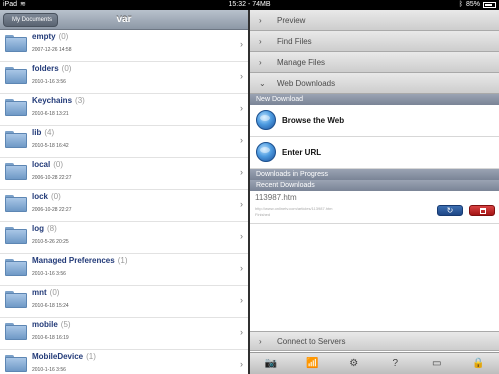 Image resolution: width=499 pixels, height=374 pixels. I want to click on list-item: folders (0) 2010-1-16 3:56 ›, so click(124, 78).